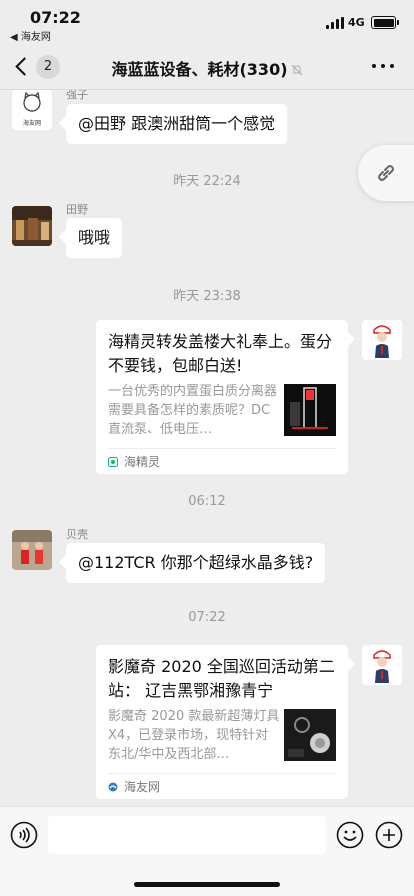 This screenshot has height=896, width=414. What do you see at coordinates (113, 462) in the screenshot?
I see `mini-program-icon` at bounding box center [113, 462].